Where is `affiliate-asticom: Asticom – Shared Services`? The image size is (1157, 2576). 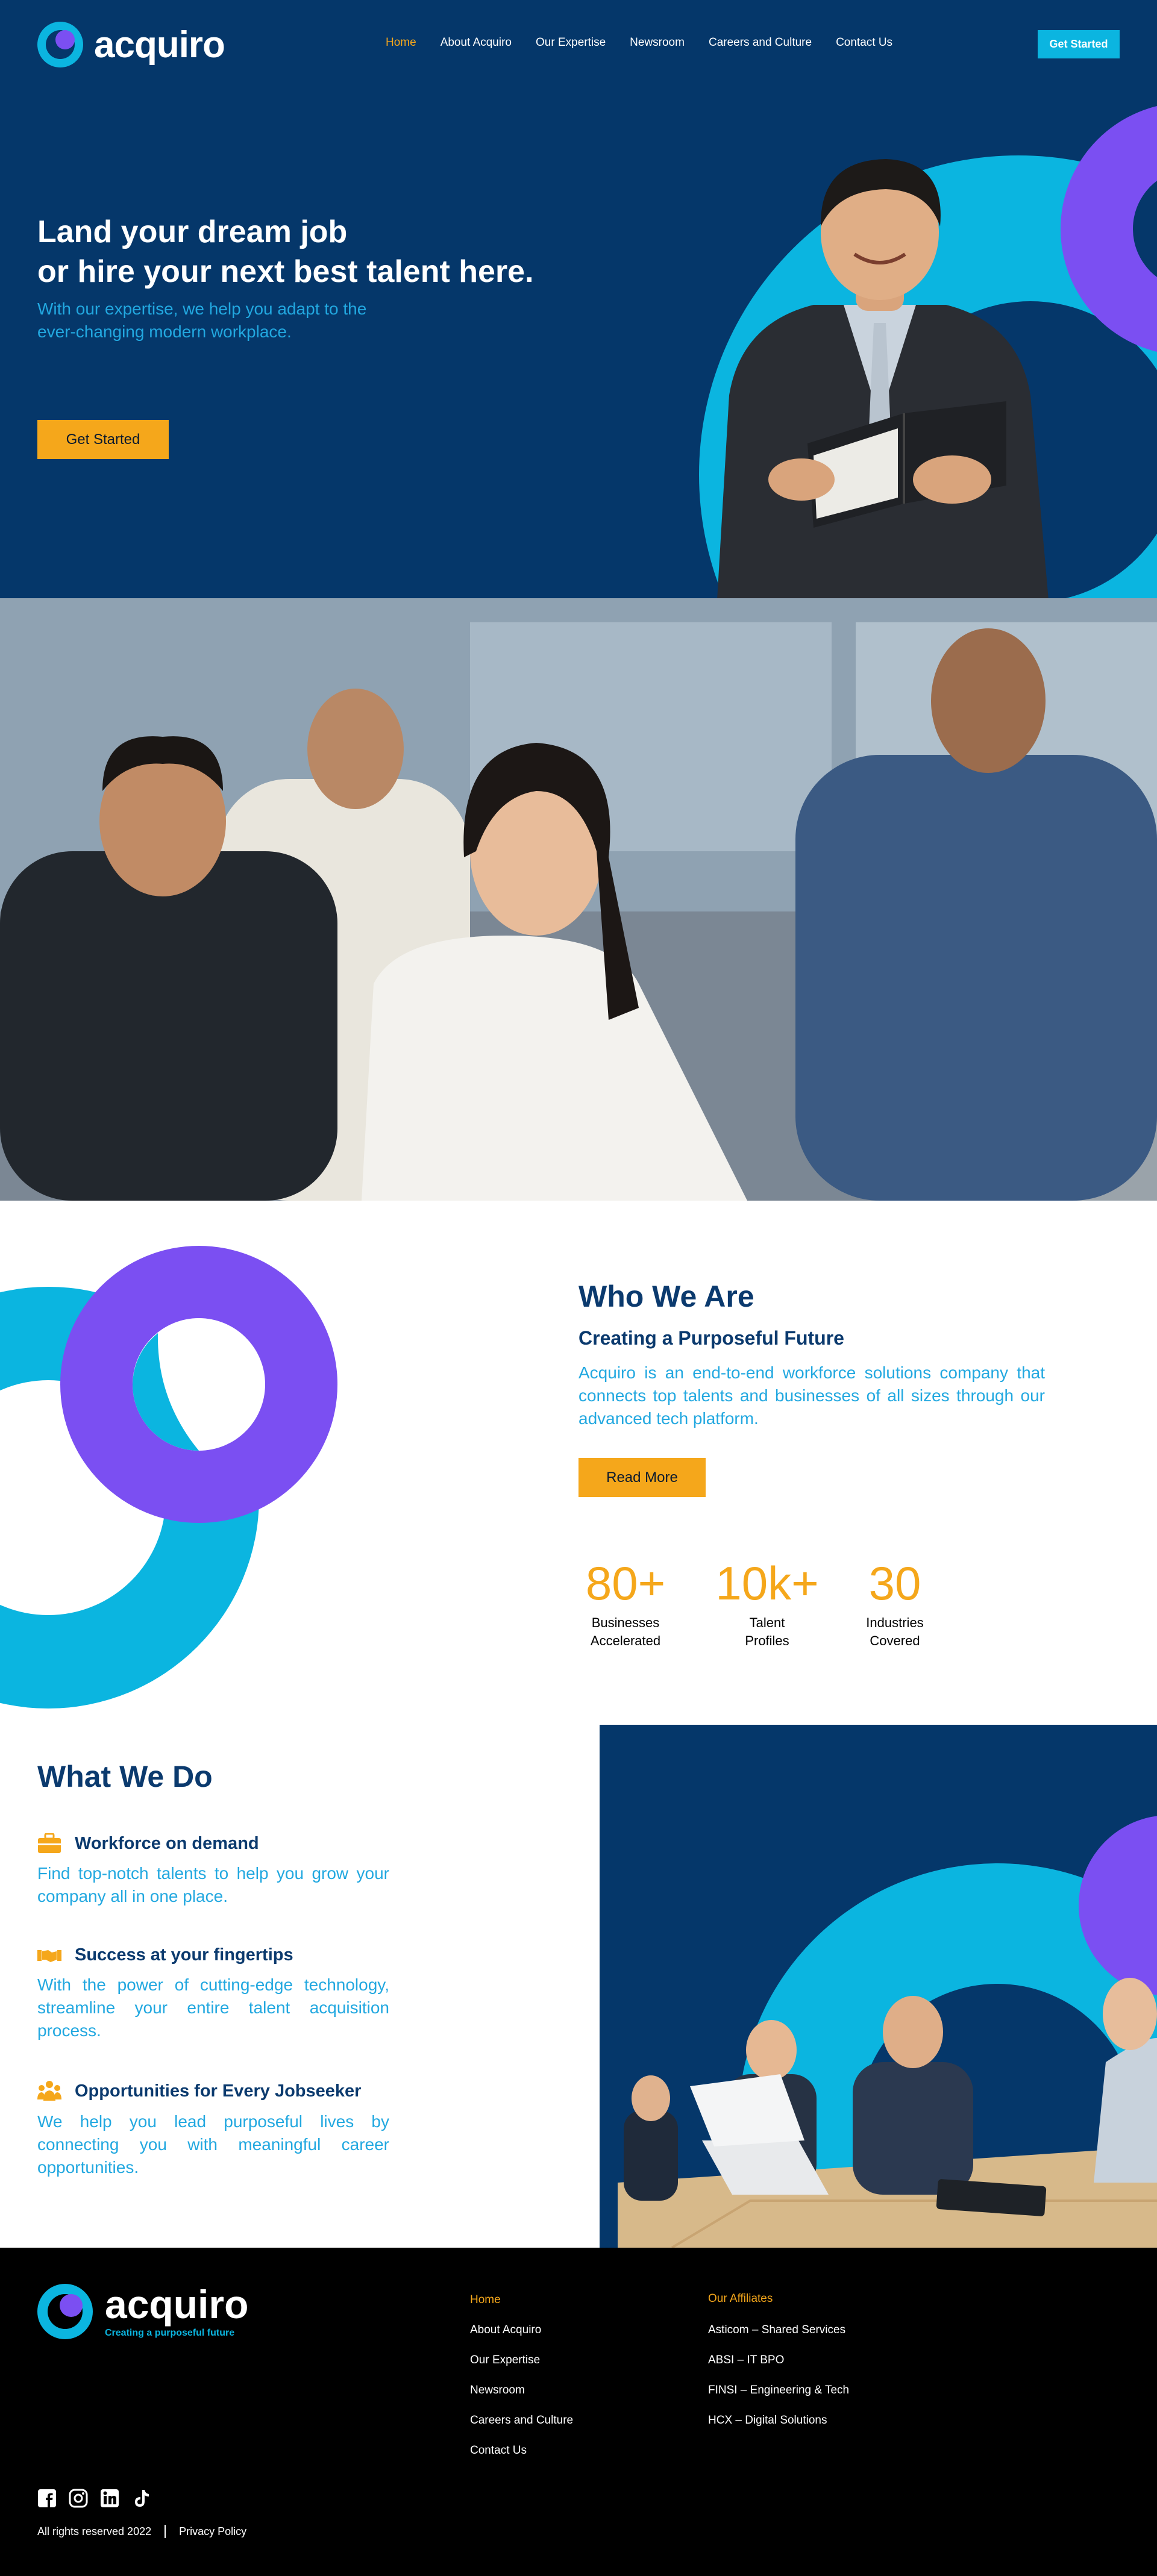
affiliate-asticom: Asticom – Shared Services is located at coordinates (779, 2331).